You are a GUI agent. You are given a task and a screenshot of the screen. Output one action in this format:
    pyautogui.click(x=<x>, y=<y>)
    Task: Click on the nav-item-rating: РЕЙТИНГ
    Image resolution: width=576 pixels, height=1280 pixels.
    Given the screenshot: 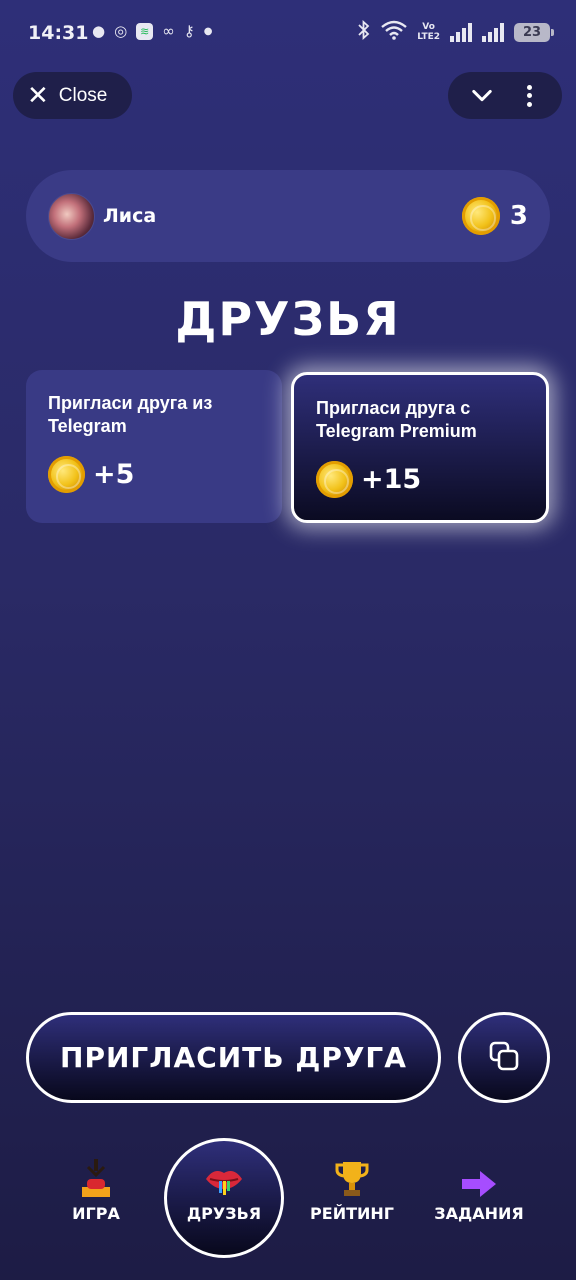 What is the action you would take?
    pyautogui.click(x=352, y=1189)
    